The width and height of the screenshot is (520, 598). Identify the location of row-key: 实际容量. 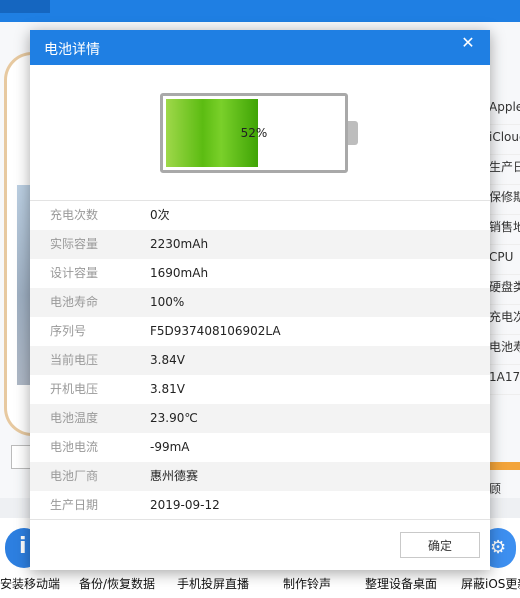
(74, 244).